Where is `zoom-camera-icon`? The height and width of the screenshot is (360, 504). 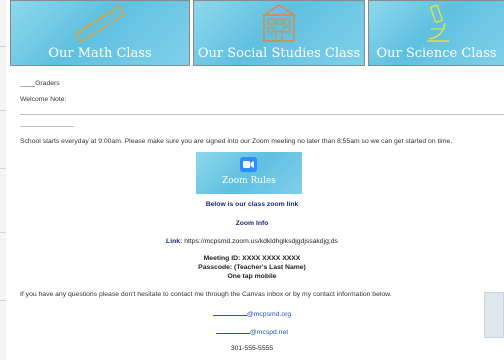
zoom-camera-icon is located at coordinates (248, 164).